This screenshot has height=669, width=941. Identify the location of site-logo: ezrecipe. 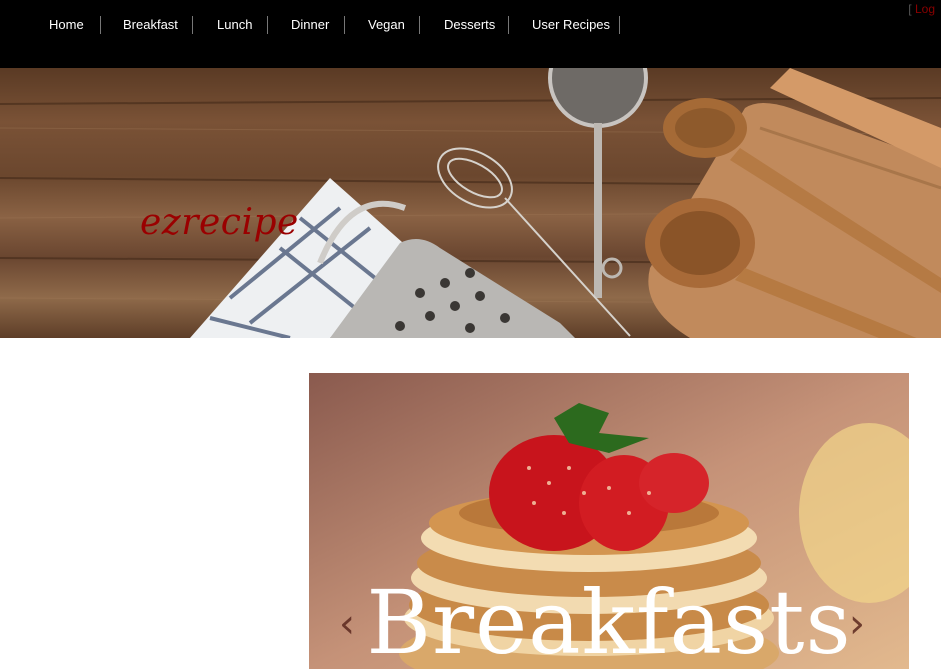
(219, 222).